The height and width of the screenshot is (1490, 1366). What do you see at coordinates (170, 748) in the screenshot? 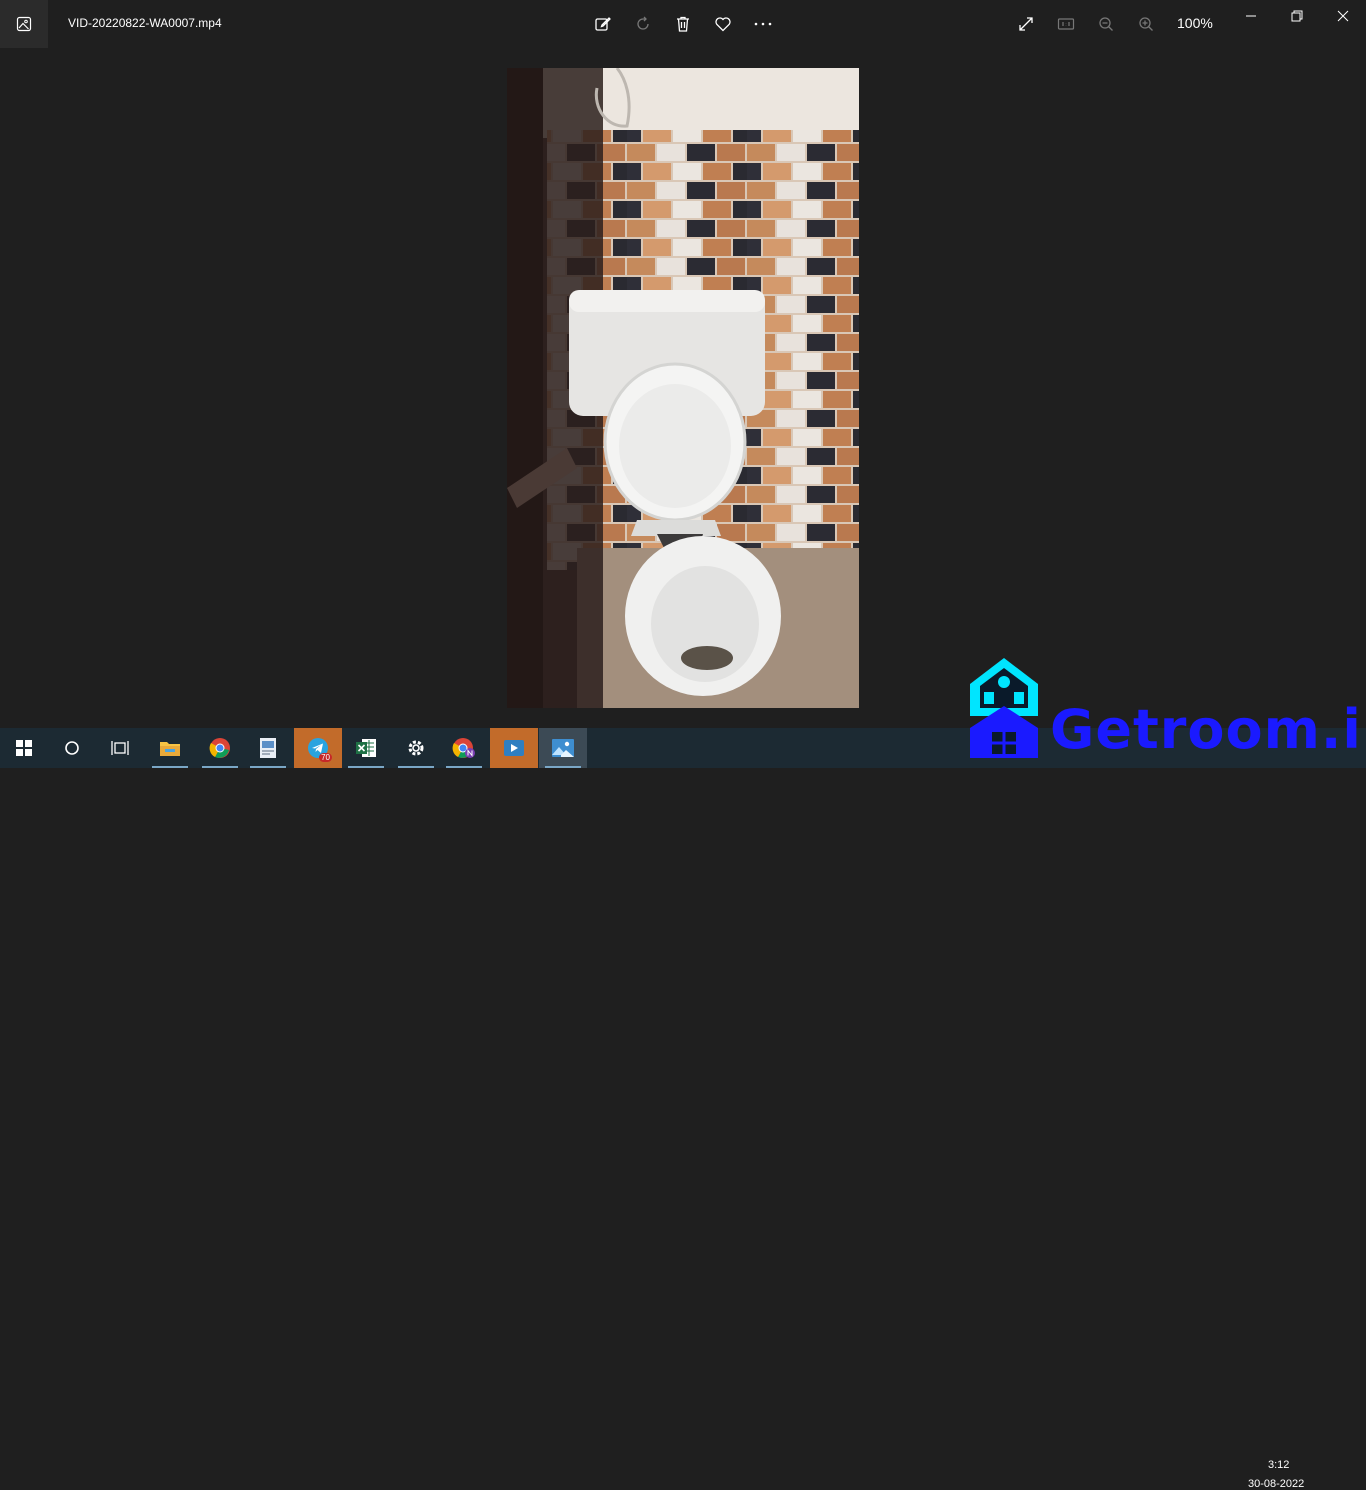
I see `file-explorer-icon` at bounding box center [170, 748].